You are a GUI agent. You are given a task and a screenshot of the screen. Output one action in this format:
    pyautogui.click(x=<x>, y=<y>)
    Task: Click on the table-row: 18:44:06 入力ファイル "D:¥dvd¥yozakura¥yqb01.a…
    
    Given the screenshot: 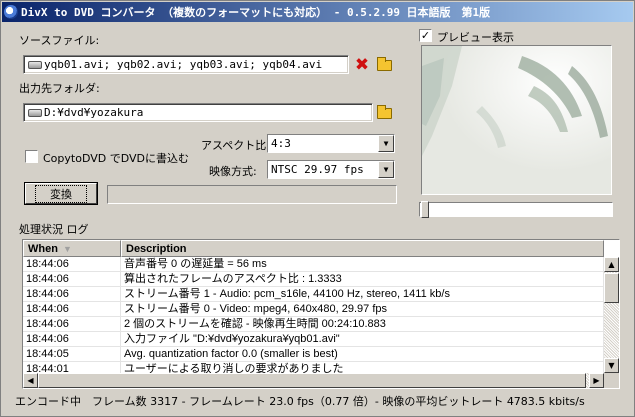 What is the action you would take?
    pyautogui.click(x=313, y=339)
    